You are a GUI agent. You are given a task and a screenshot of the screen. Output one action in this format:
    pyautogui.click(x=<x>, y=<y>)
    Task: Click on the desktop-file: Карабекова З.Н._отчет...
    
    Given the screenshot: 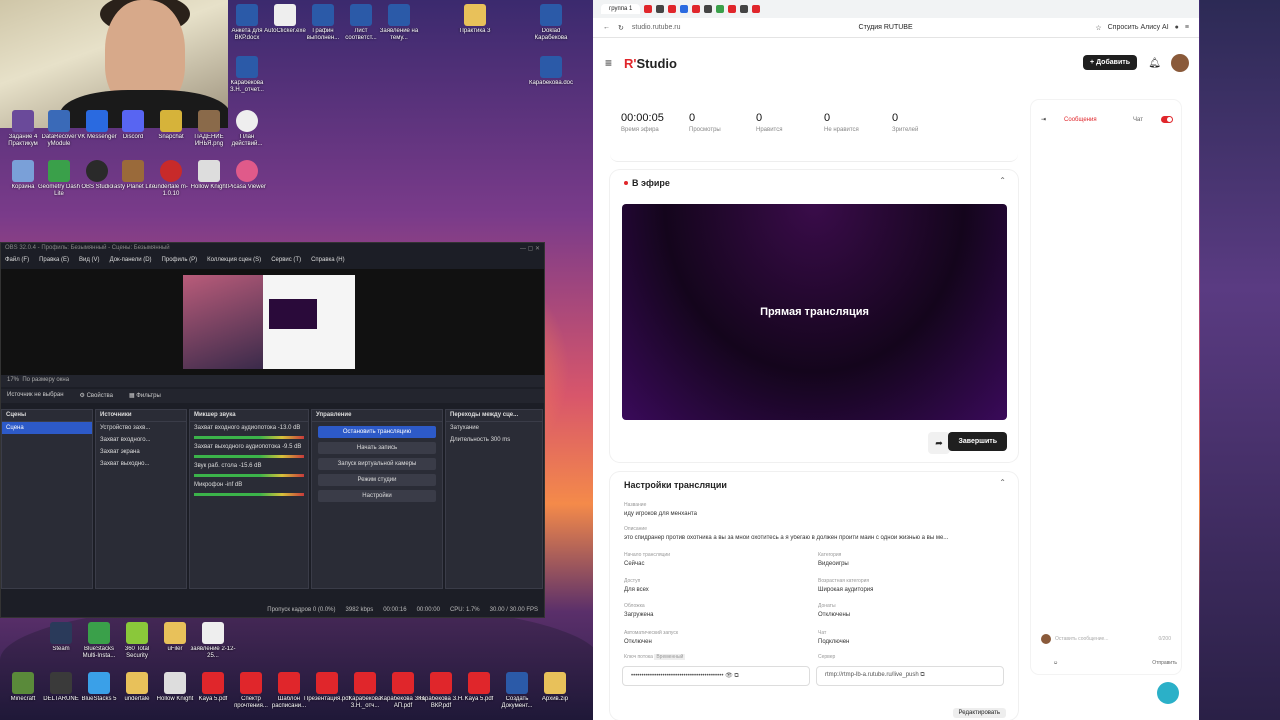 What is the action you would take?
    pyautogui.click(x=247, y=75)
    